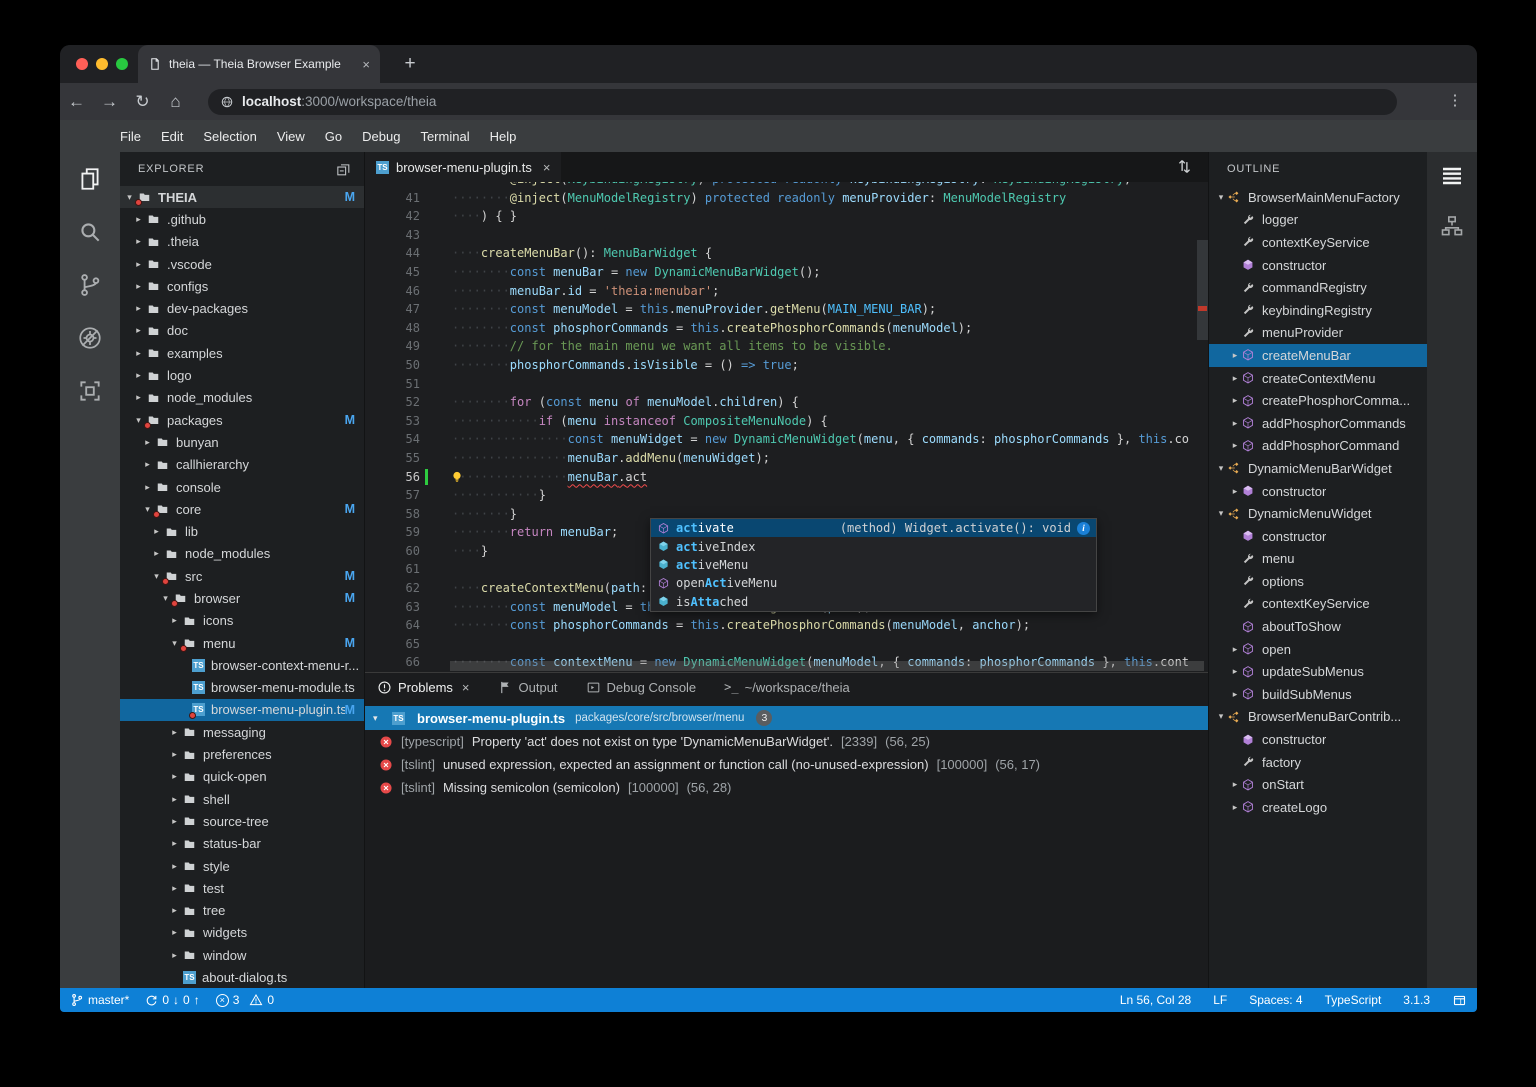 This screenshot has width=1536, height=1087. What do you see at coordinates (244, 1000) in the screenshot?
I see `status-problems: × 3 0` at bounding box center [244, 1000].